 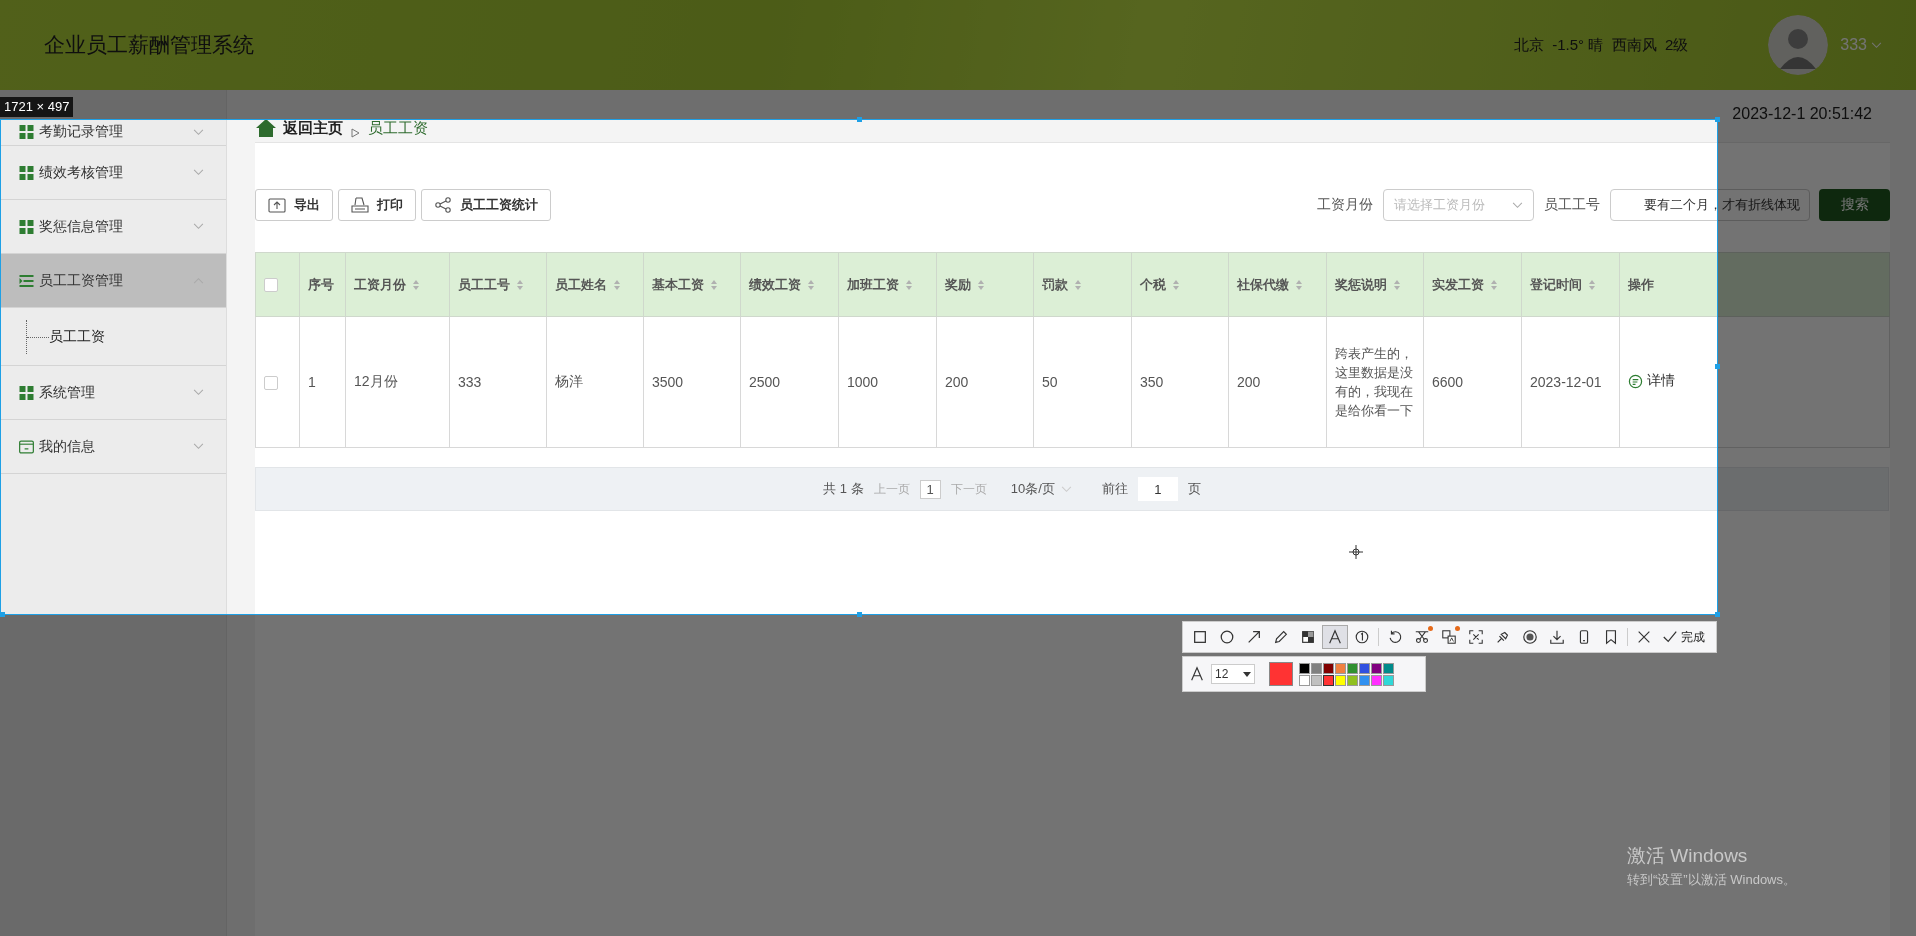 What do you see at coordinates (37, 107) in the screenshot?
I see `selection-size-label: 1721 × 497` at bounding box center [37, 107].